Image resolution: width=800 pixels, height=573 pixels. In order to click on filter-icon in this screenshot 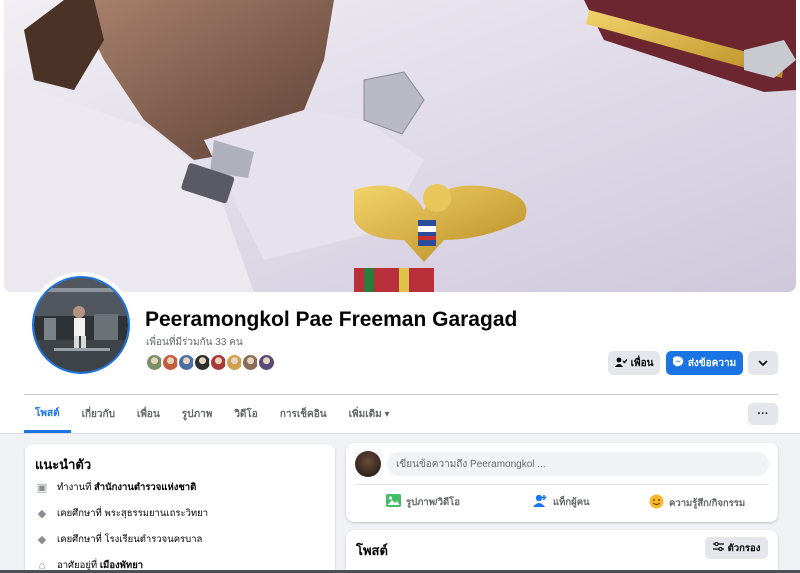, I will do `click(718, 548)`.